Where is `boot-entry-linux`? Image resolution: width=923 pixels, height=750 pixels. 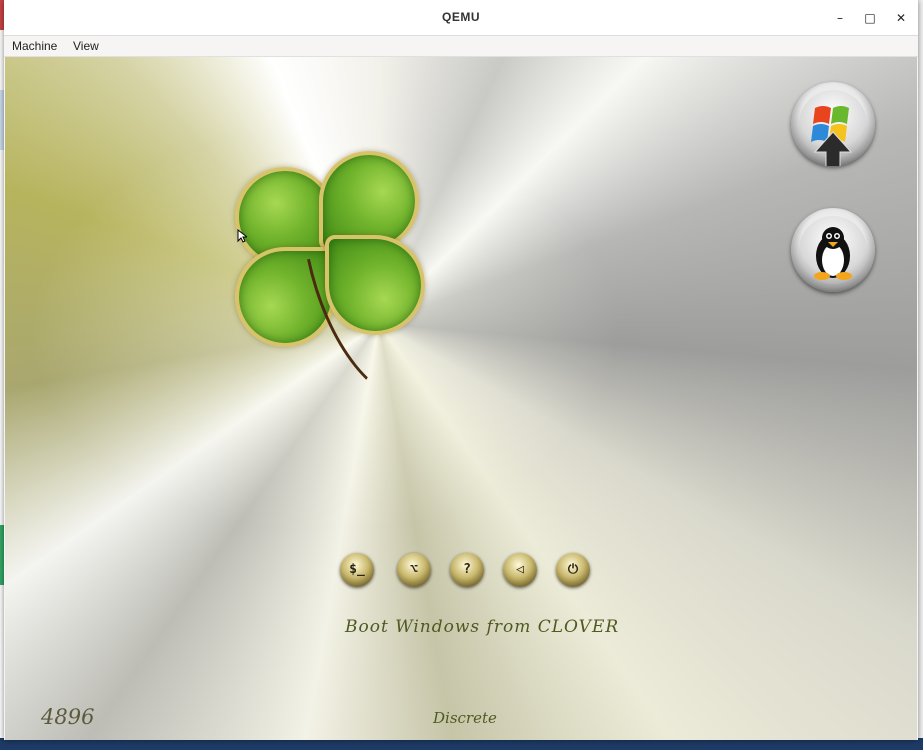 boot-entry-linux is located at coordinates (833, 250).